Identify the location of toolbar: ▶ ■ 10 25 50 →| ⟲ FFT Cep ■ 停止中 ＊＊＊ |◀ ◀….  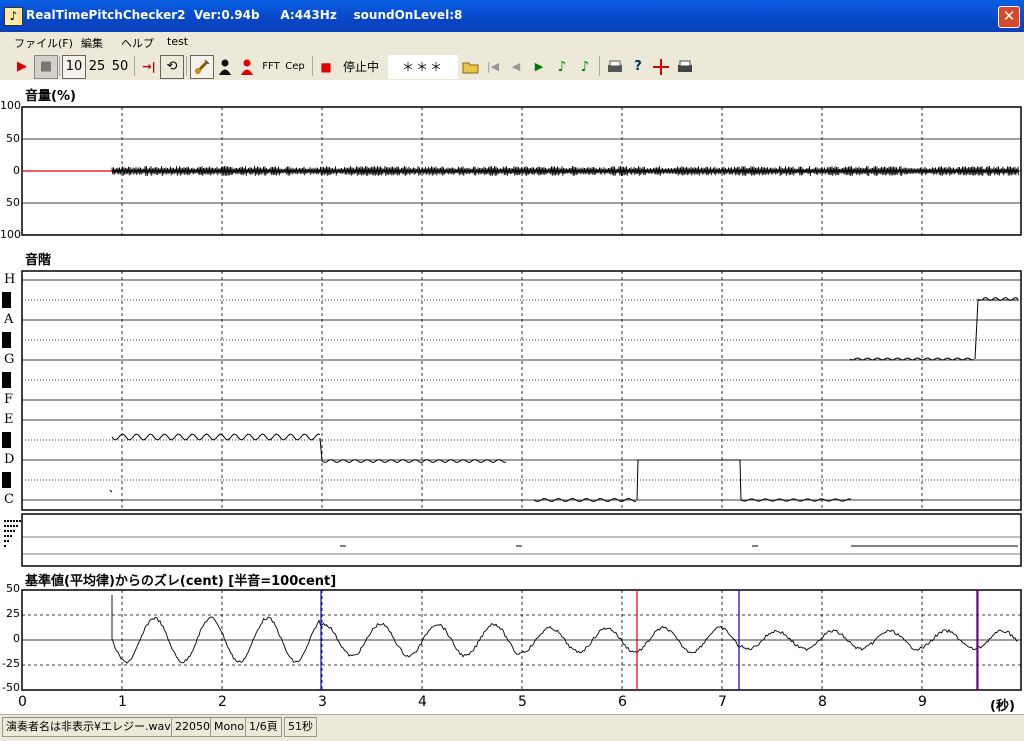
(512, 66).